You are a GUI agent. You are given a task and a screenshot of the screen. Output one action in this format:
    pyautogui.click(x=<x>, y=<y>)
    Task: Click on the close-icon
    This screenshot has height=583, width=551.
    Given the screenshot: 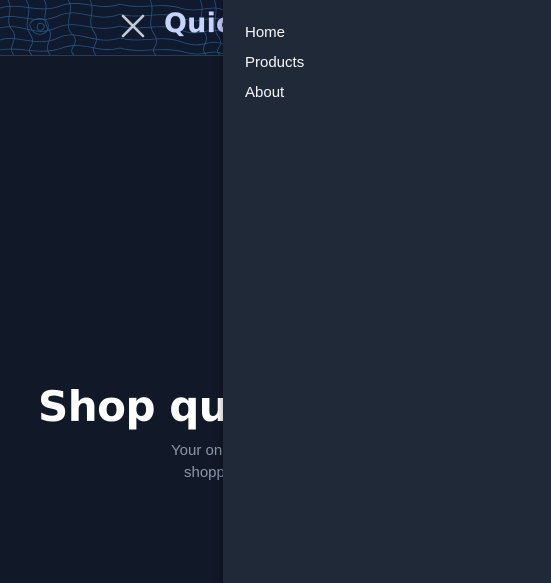 What is the action you would take?
    pyautogui.click(x=133, y=26)
    